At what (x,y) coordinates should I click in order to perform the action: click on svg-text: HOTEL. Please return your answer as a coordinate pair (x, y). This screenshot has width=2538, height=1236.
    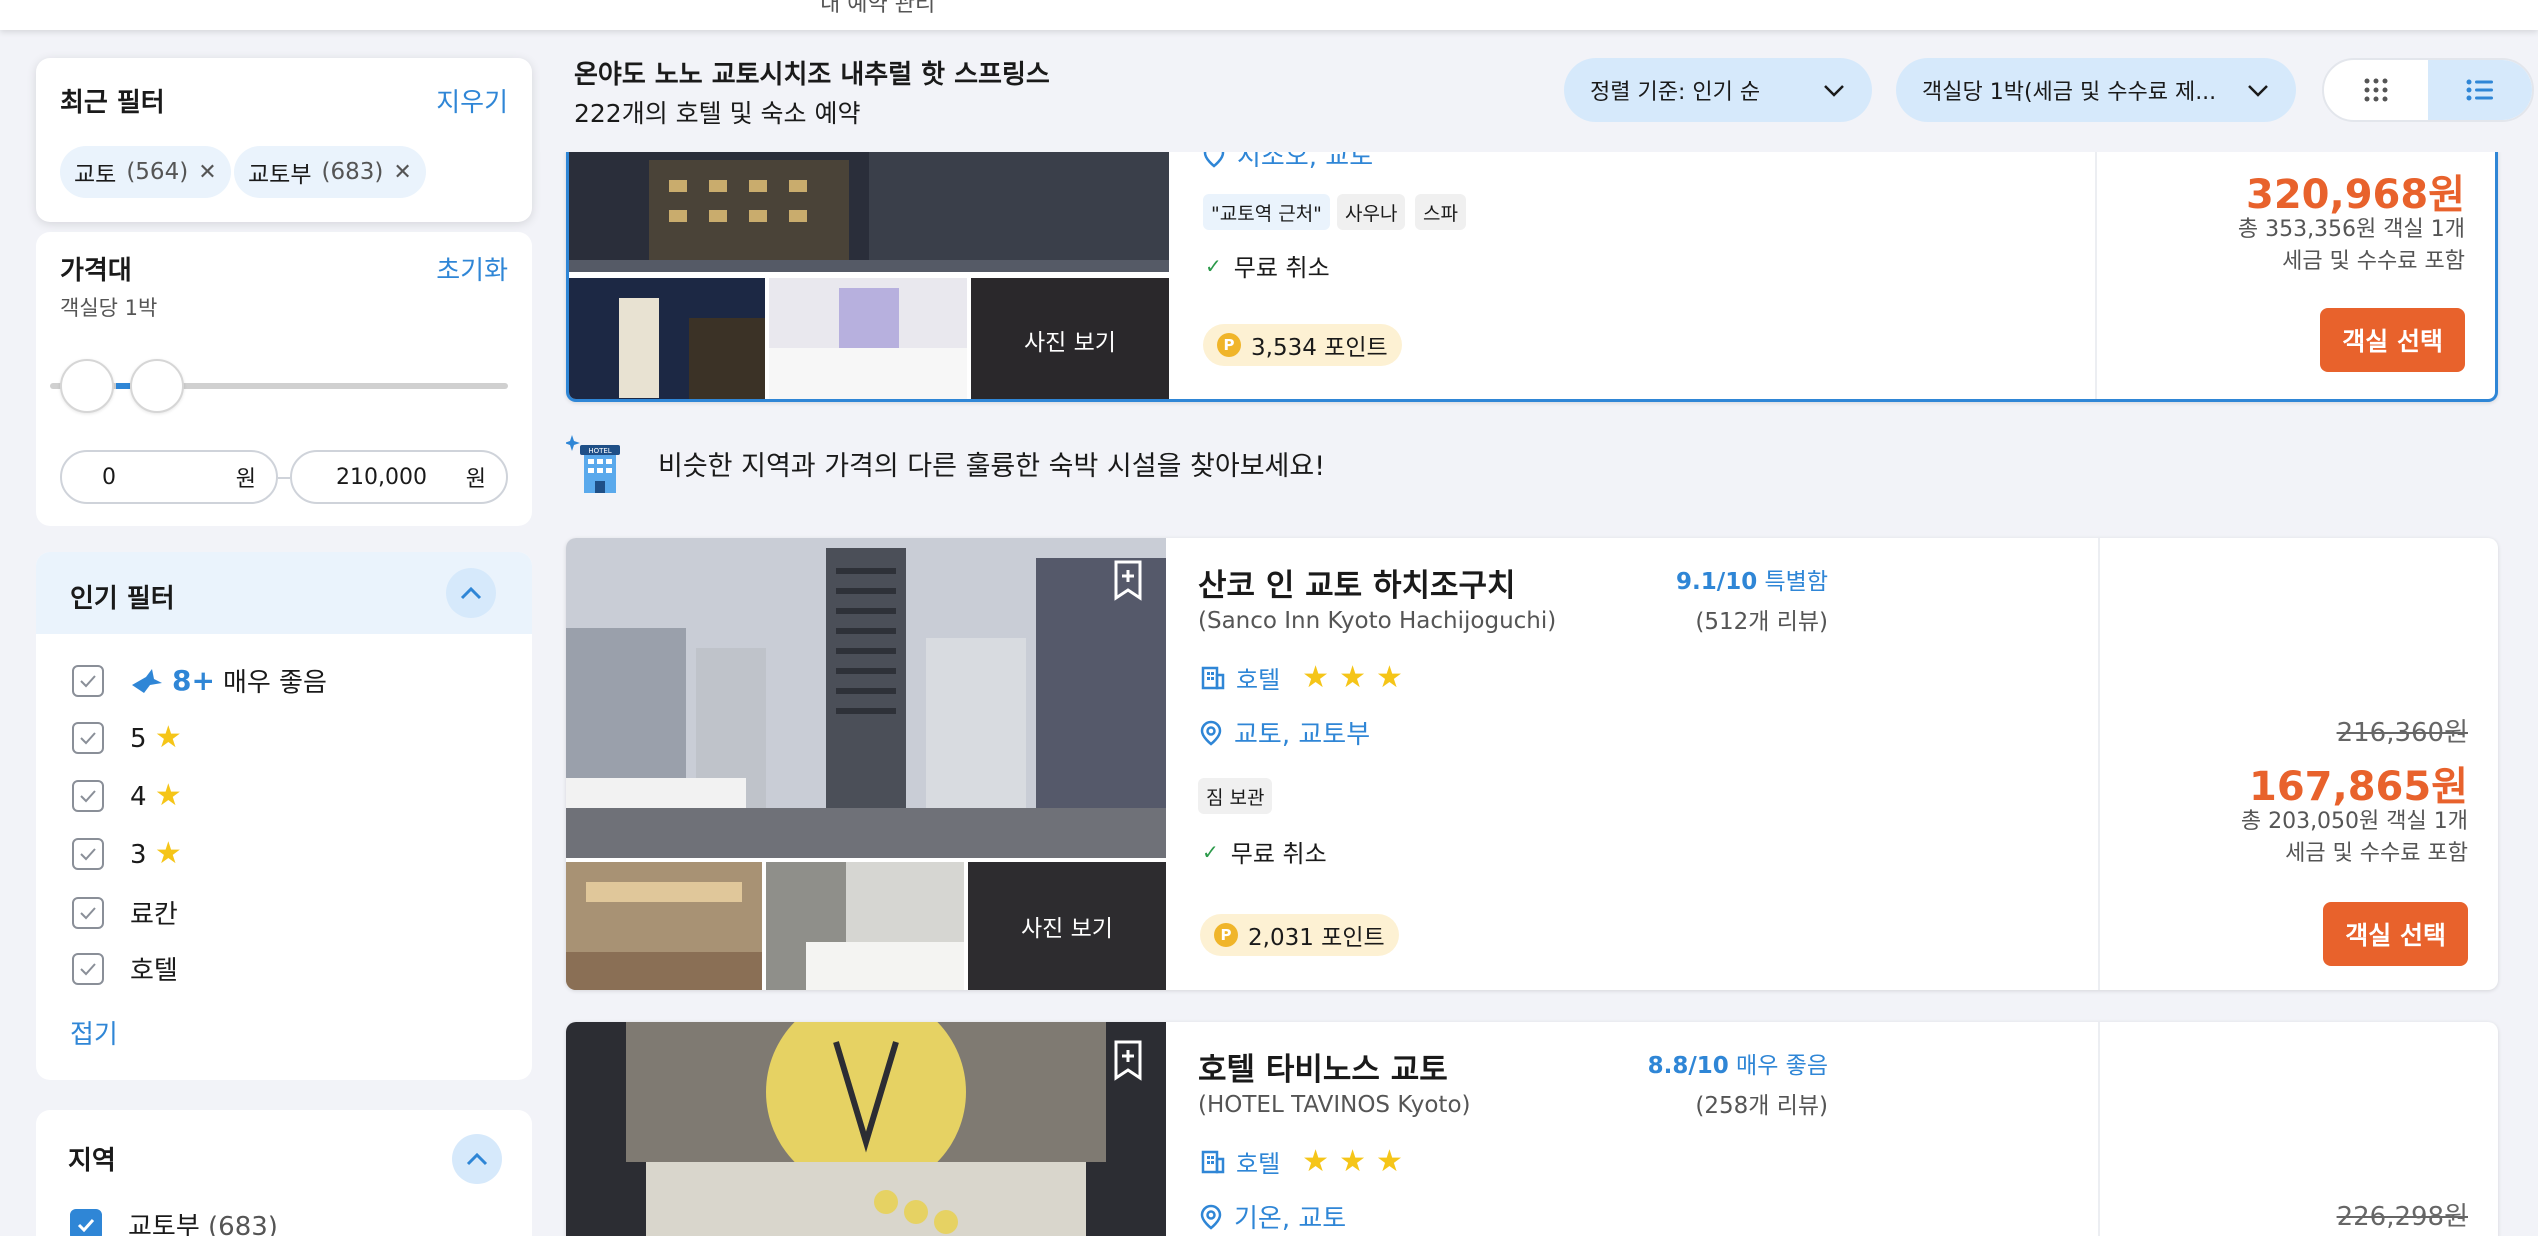
    Looking at the image, I should click on (599, 451).